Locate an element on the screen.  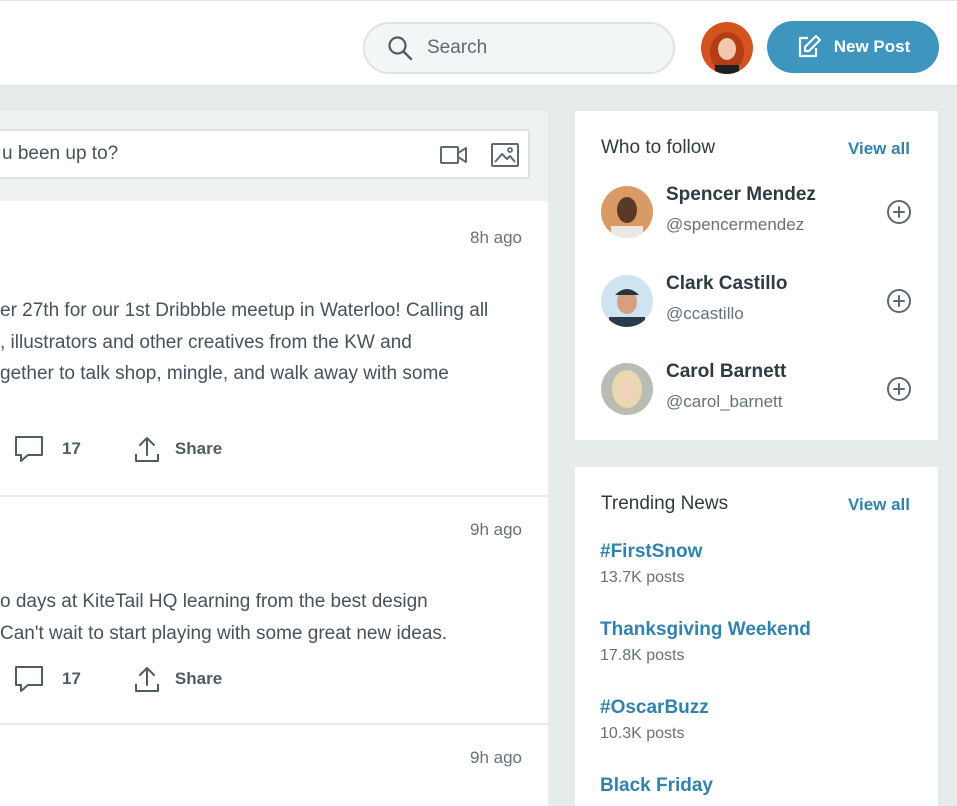
trending-item: #OscarBuzz 10.3K posts is located at coordinates (654, 720).